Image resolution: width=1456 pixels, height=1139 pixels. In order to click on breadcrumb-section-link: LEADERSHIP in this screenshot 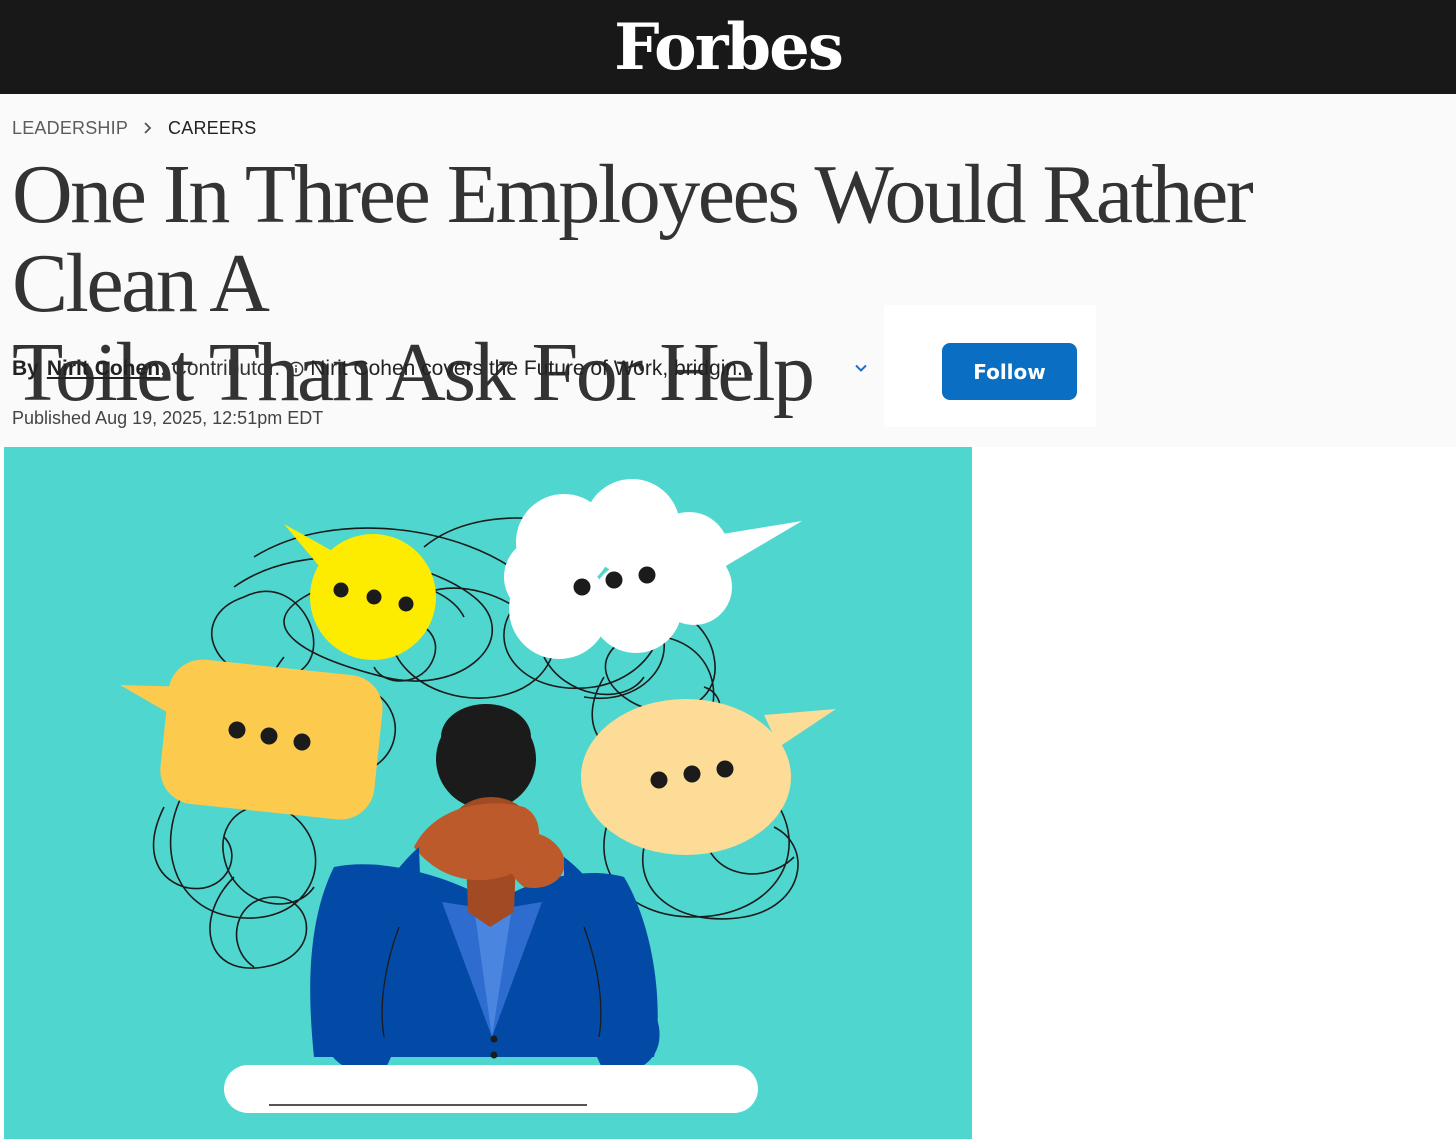, I will do `click(70, 128)`.